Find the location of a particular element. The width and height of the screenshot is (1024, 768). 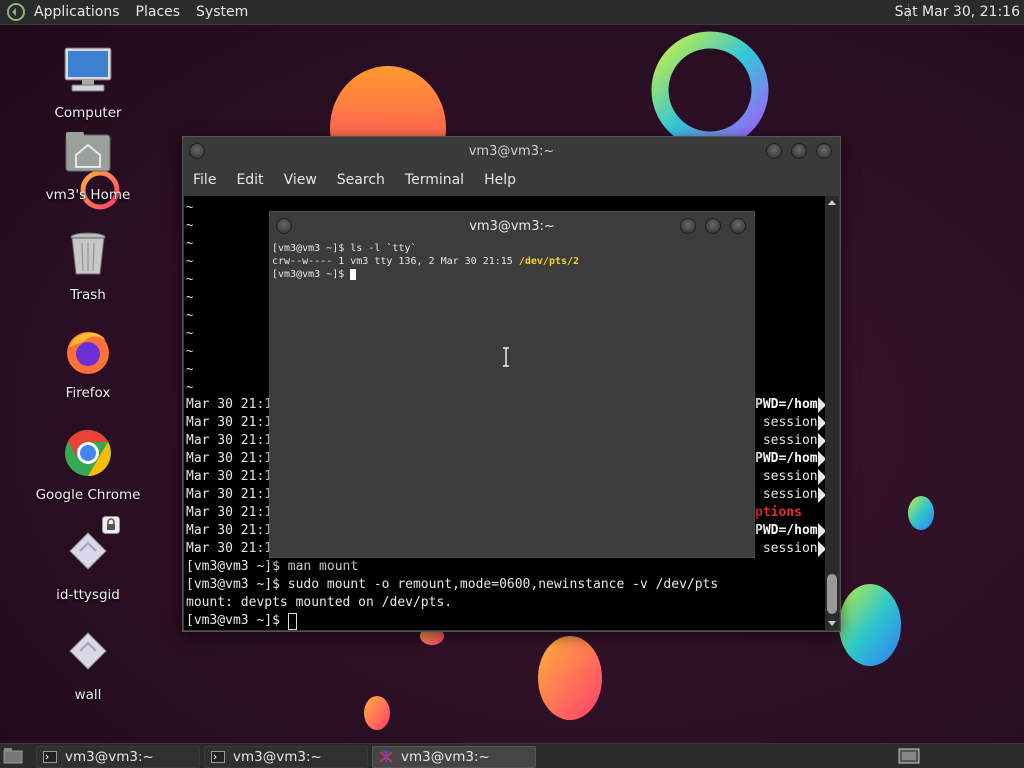

desktop-icon-label: Computer is located at coordinates (88, 113).